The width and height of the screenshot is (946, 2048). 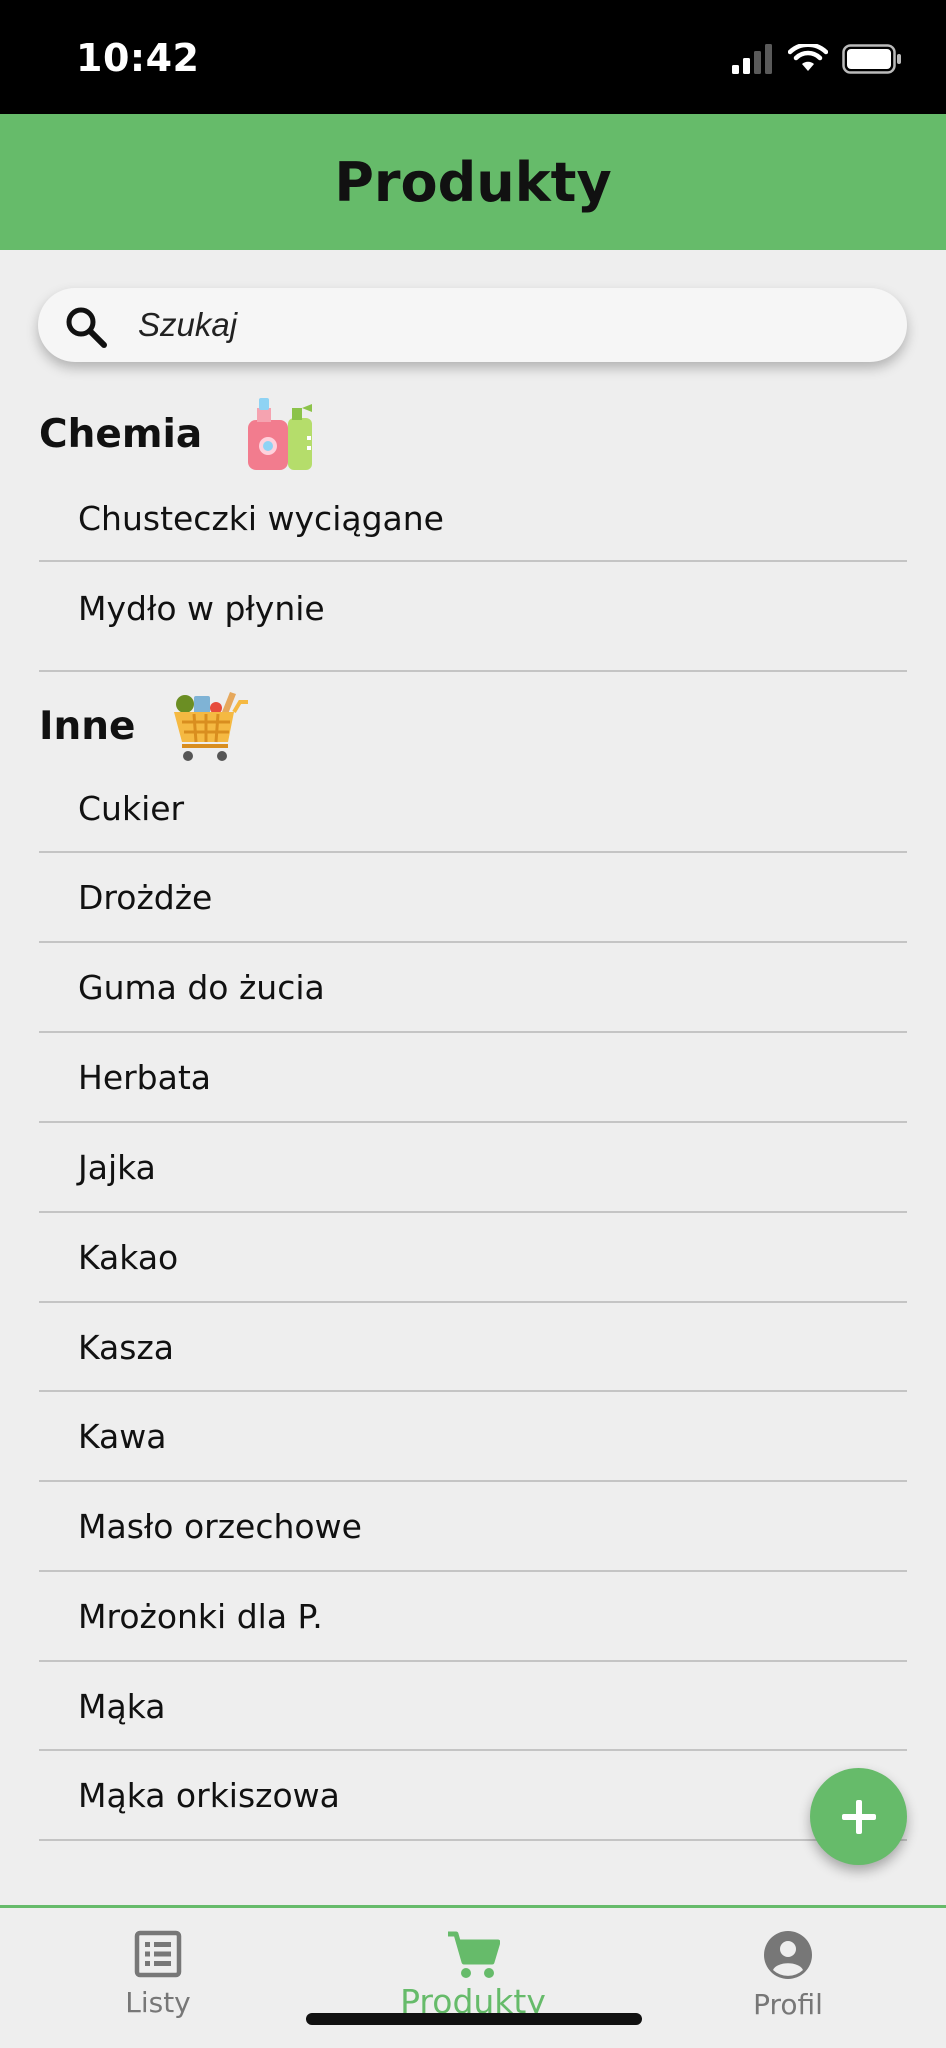 I want to click on list-item-label: Mąka orkiszowa, so click(x=209, y=1795).